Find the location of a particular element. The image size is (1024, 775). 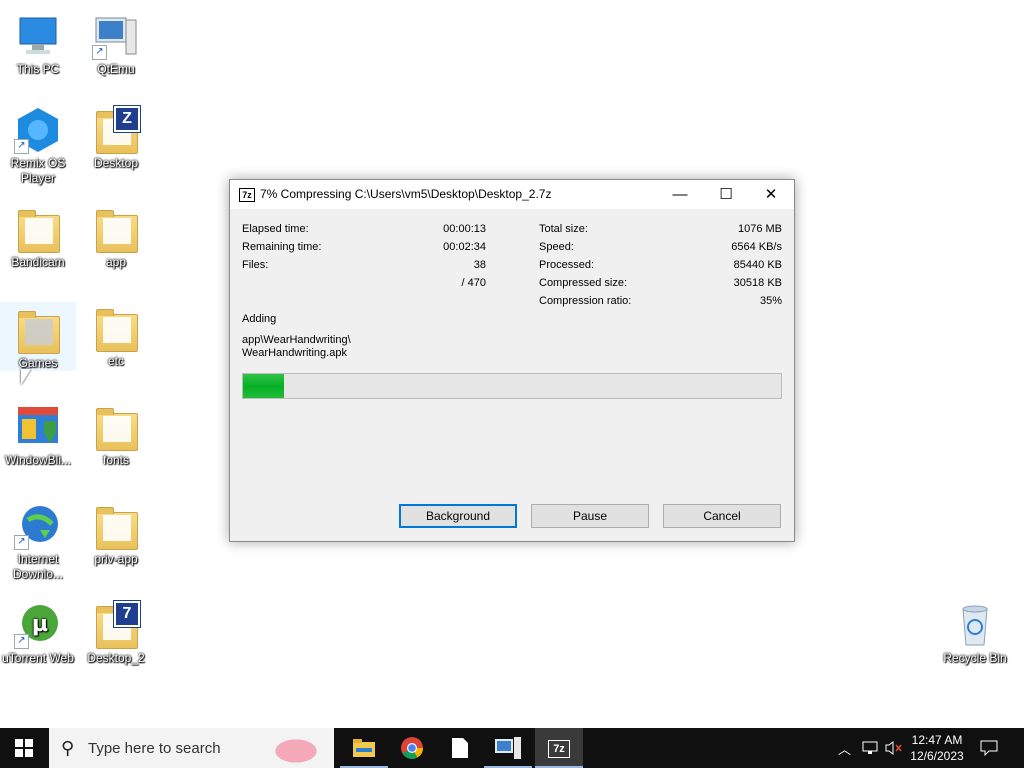

files-value: 38 is located at coordinates (479, 265).